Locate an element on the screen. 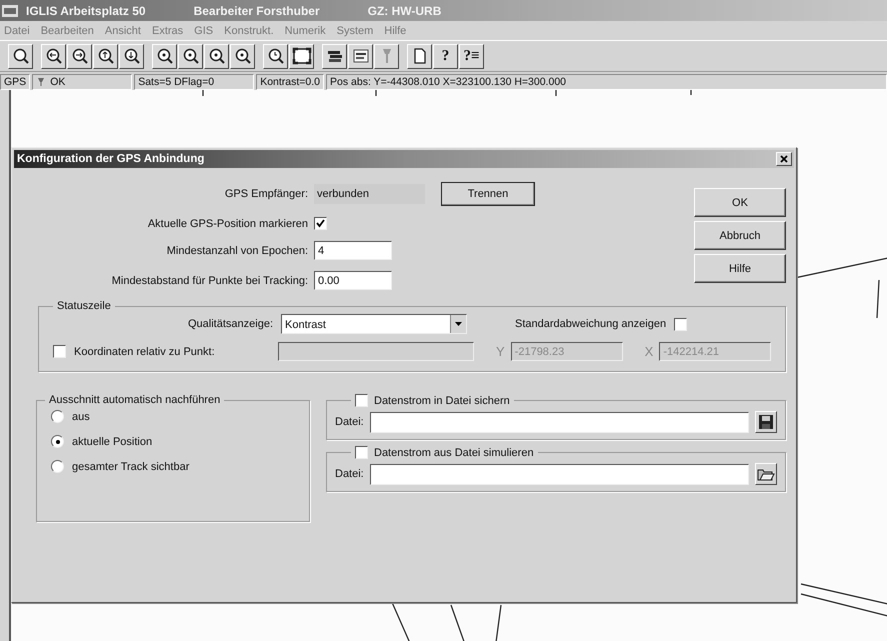 The image size is (887, 641). field-label: Y is located at coordinates (500, 351).